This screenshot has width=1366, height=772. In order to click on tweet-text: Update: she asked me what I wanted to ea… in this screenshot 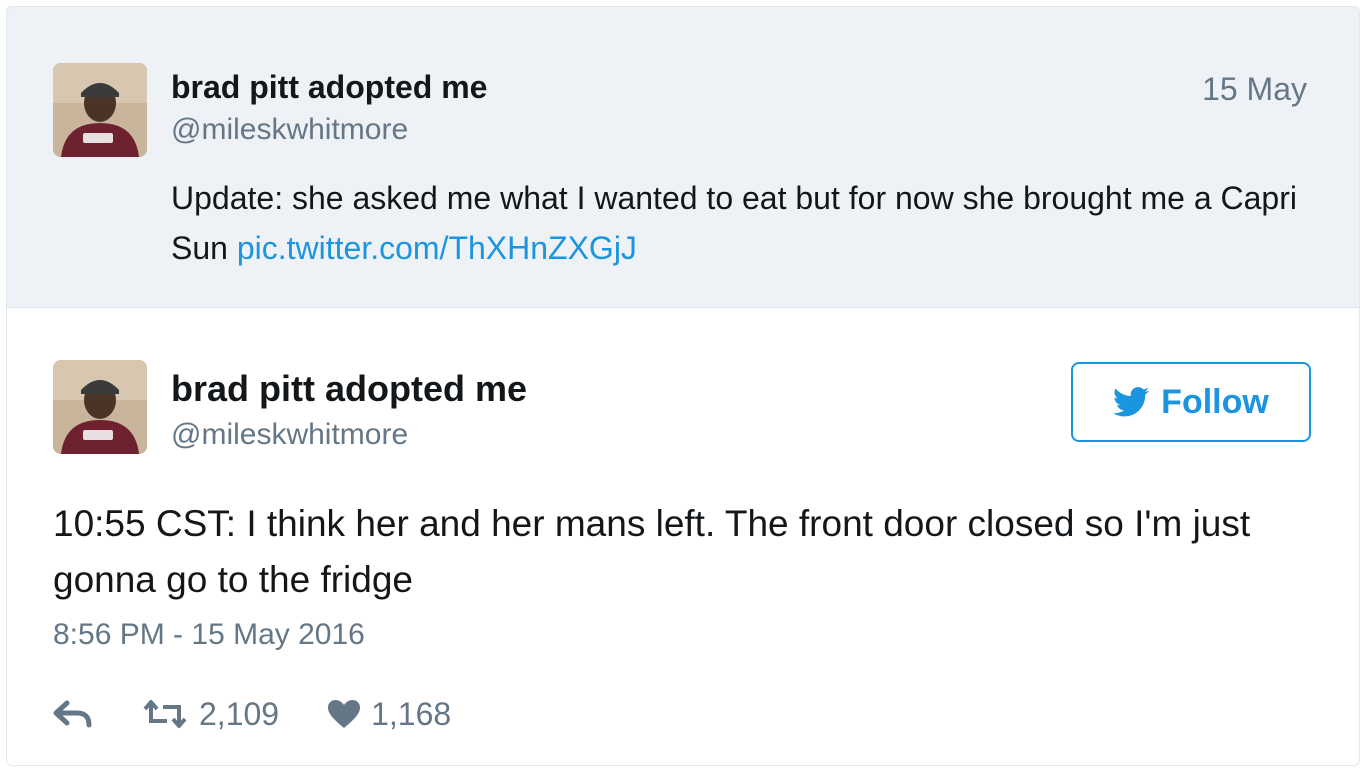, I will do `click(741, 223)`.